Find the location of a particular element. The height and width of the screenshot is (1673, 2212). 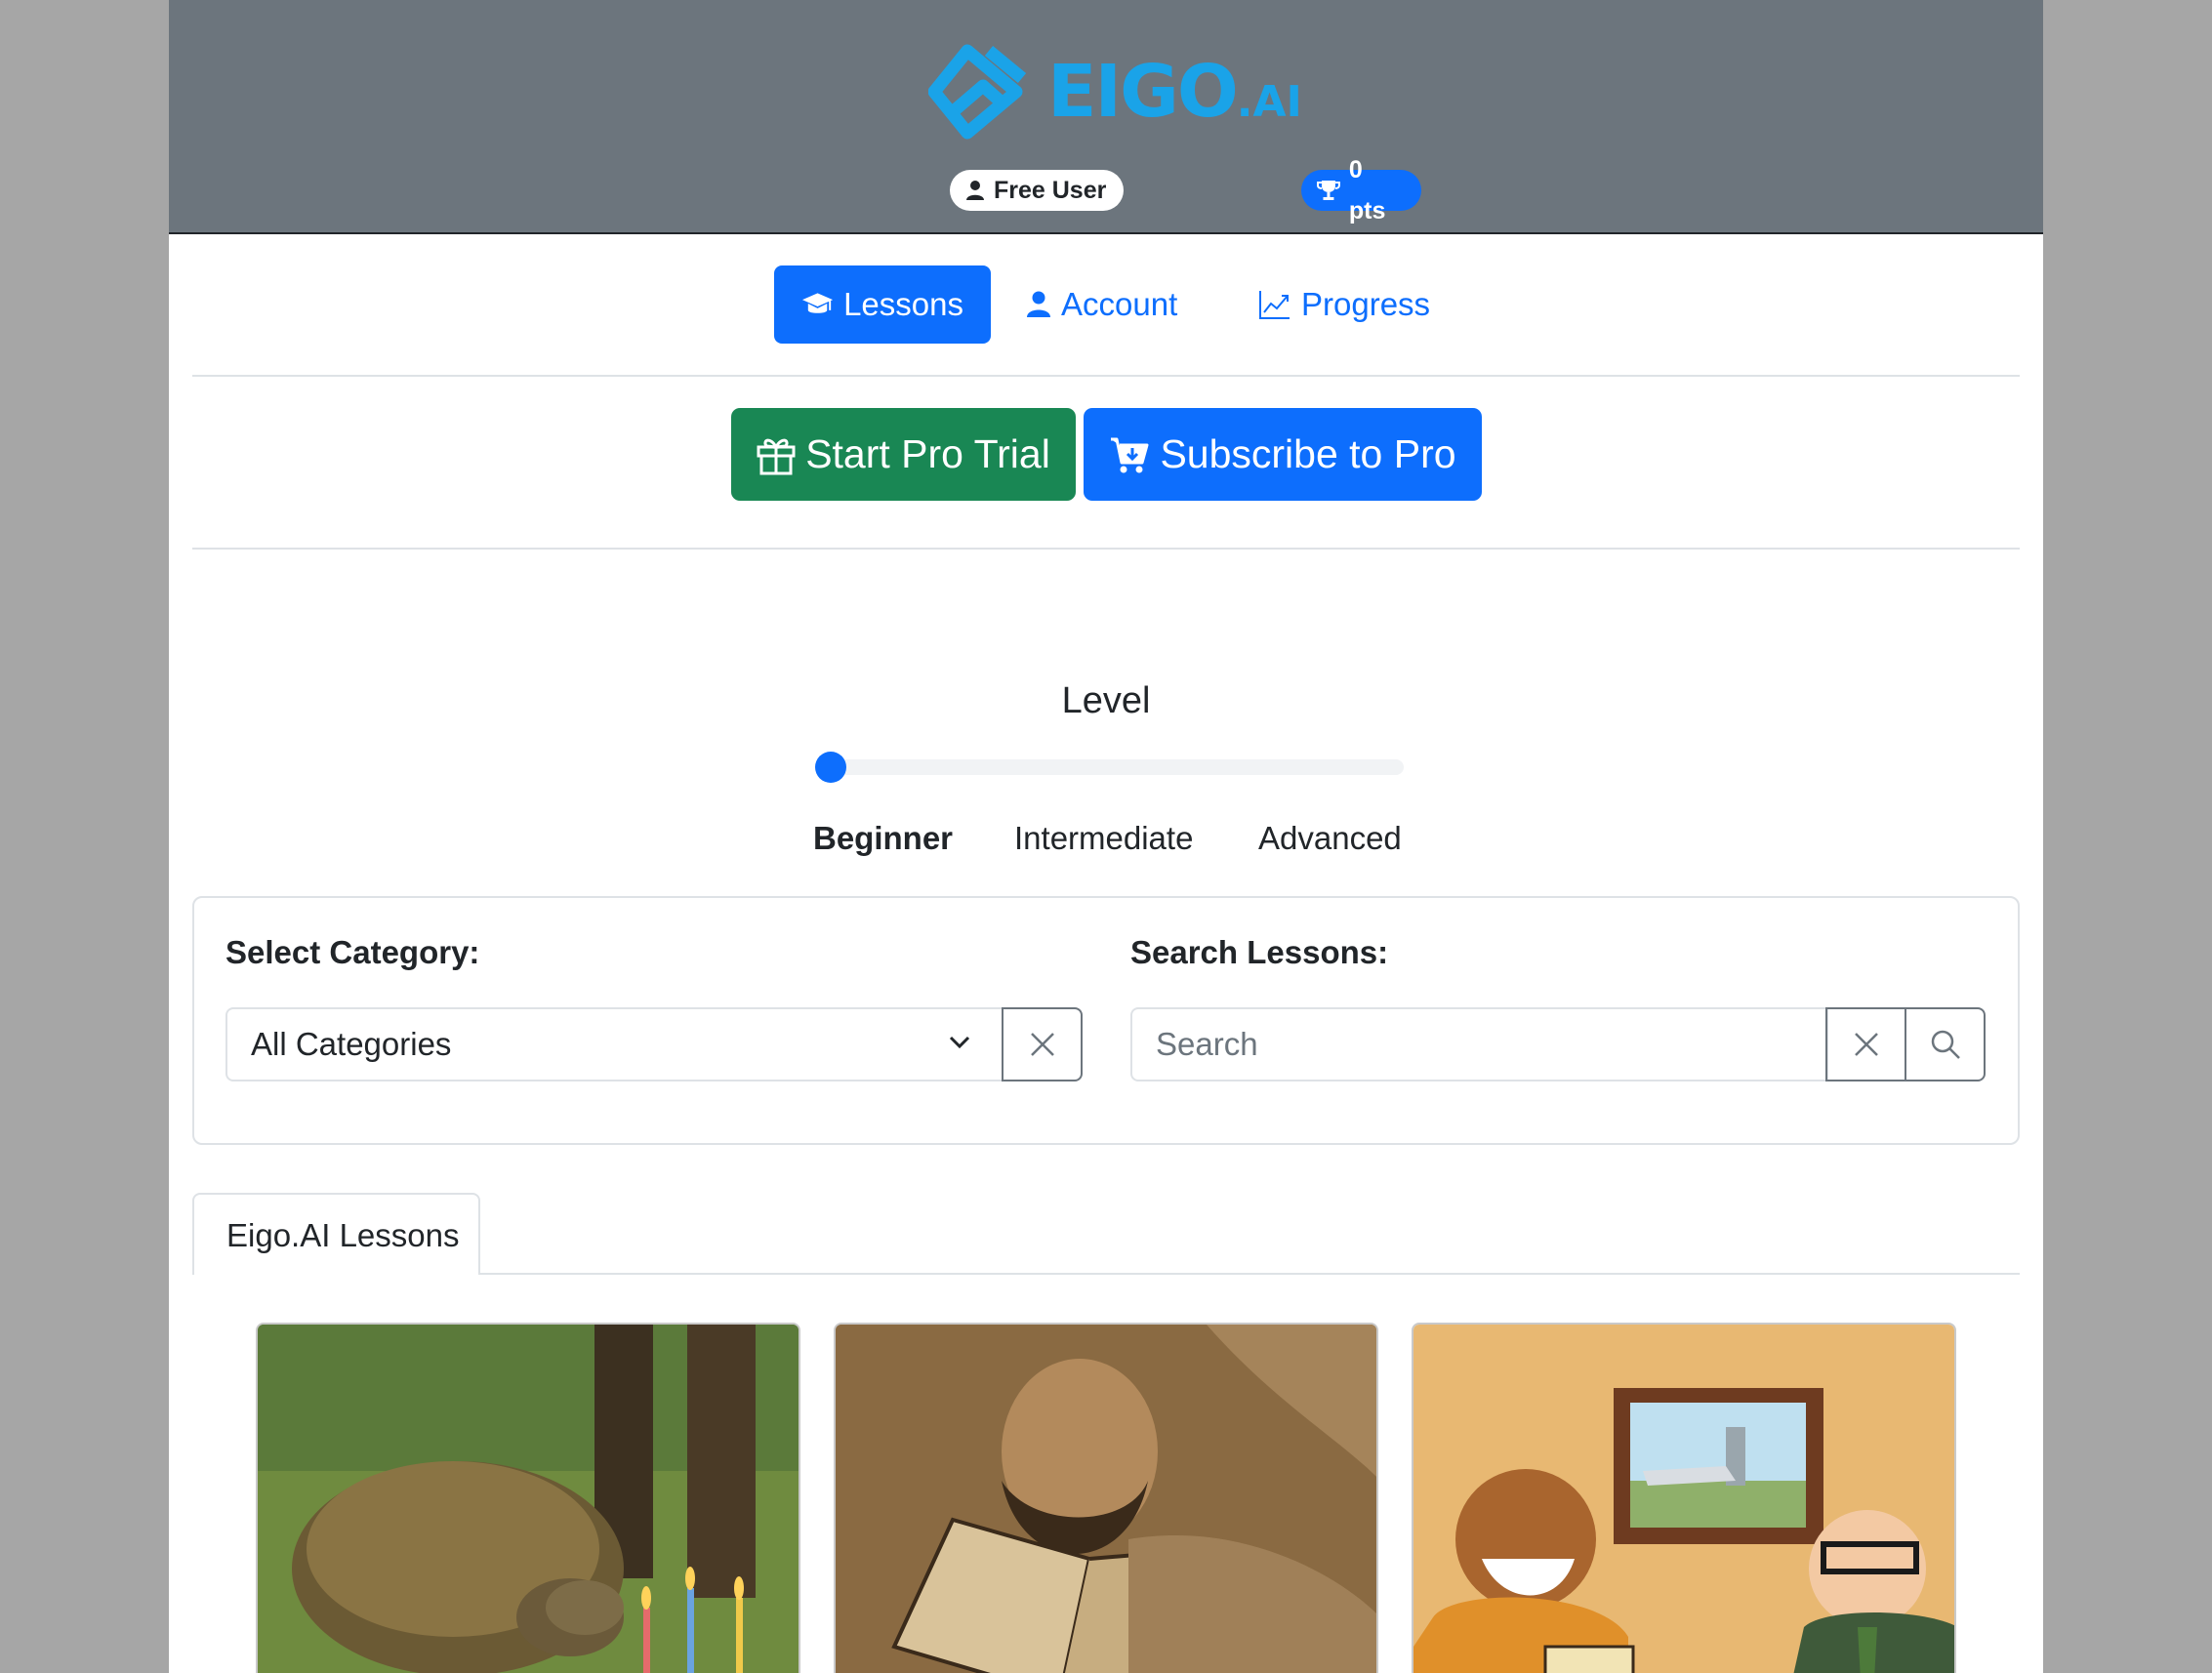

points-badge: 0 pts is located at coordinates (1361, 190).